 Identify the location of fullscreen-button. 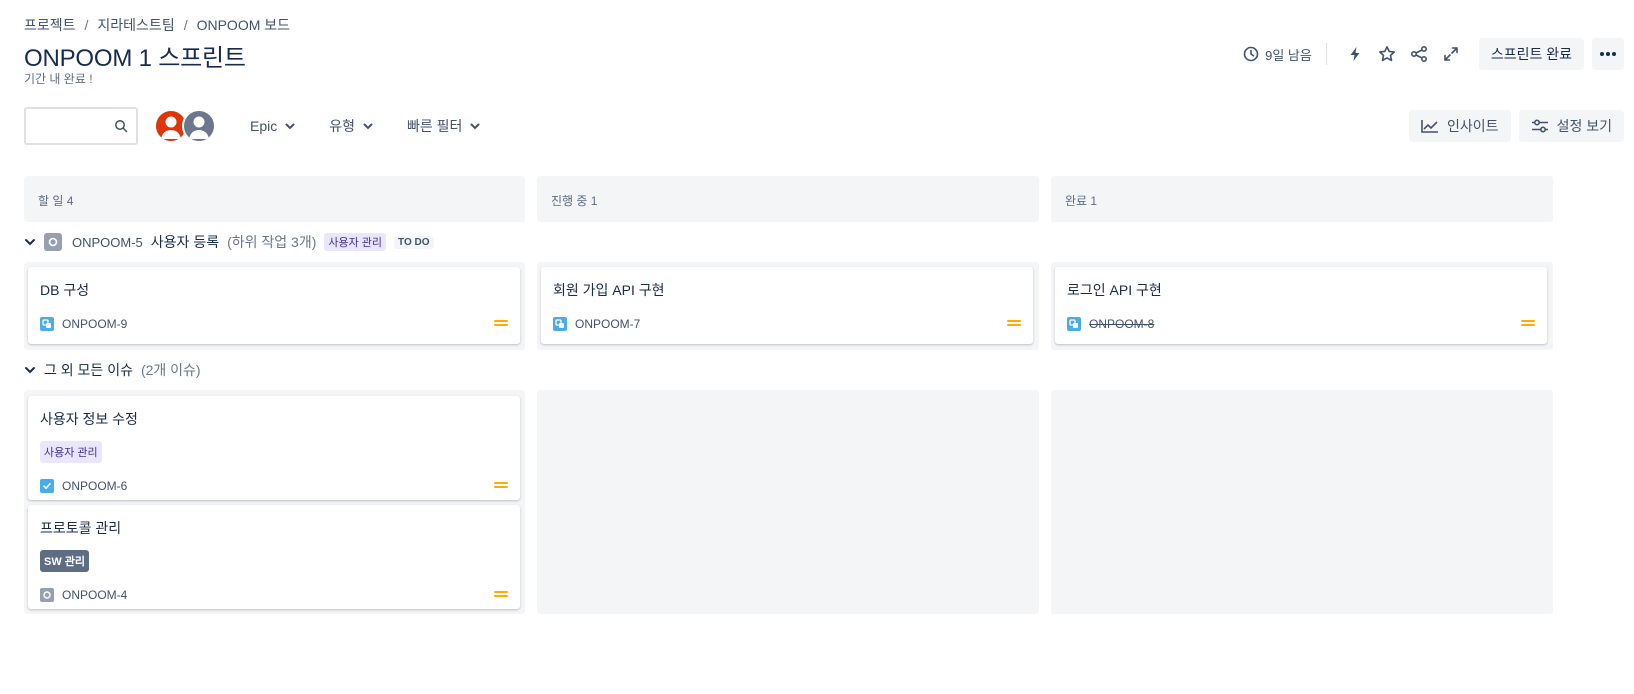
(1451, 54).